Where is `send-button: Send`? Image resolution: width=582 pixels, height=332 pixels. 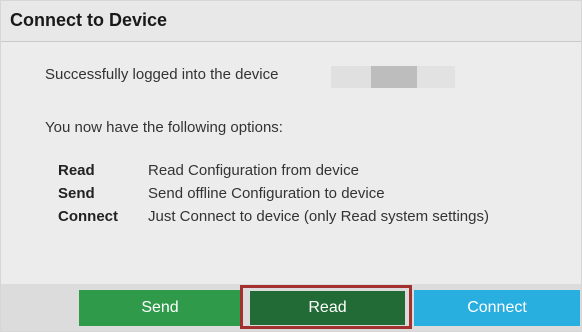 send-button: Send is located at coordinates (160, 308).